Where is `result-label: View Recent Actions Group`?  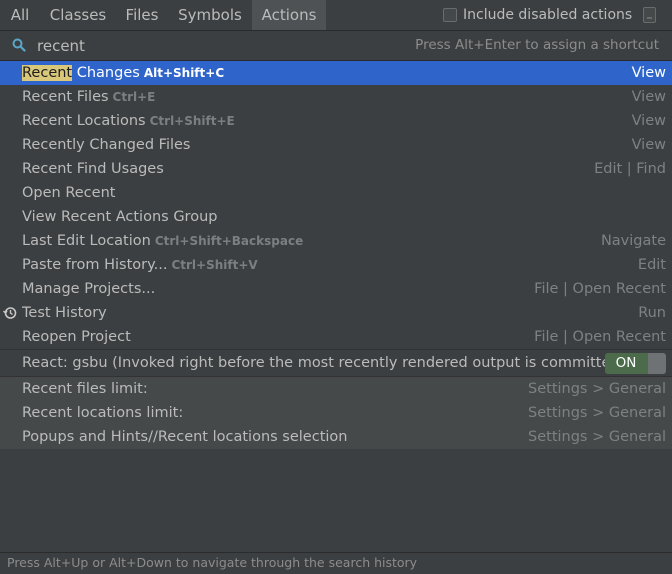
result-label: View Recent Actions Group is located at coordinates (120, 217).